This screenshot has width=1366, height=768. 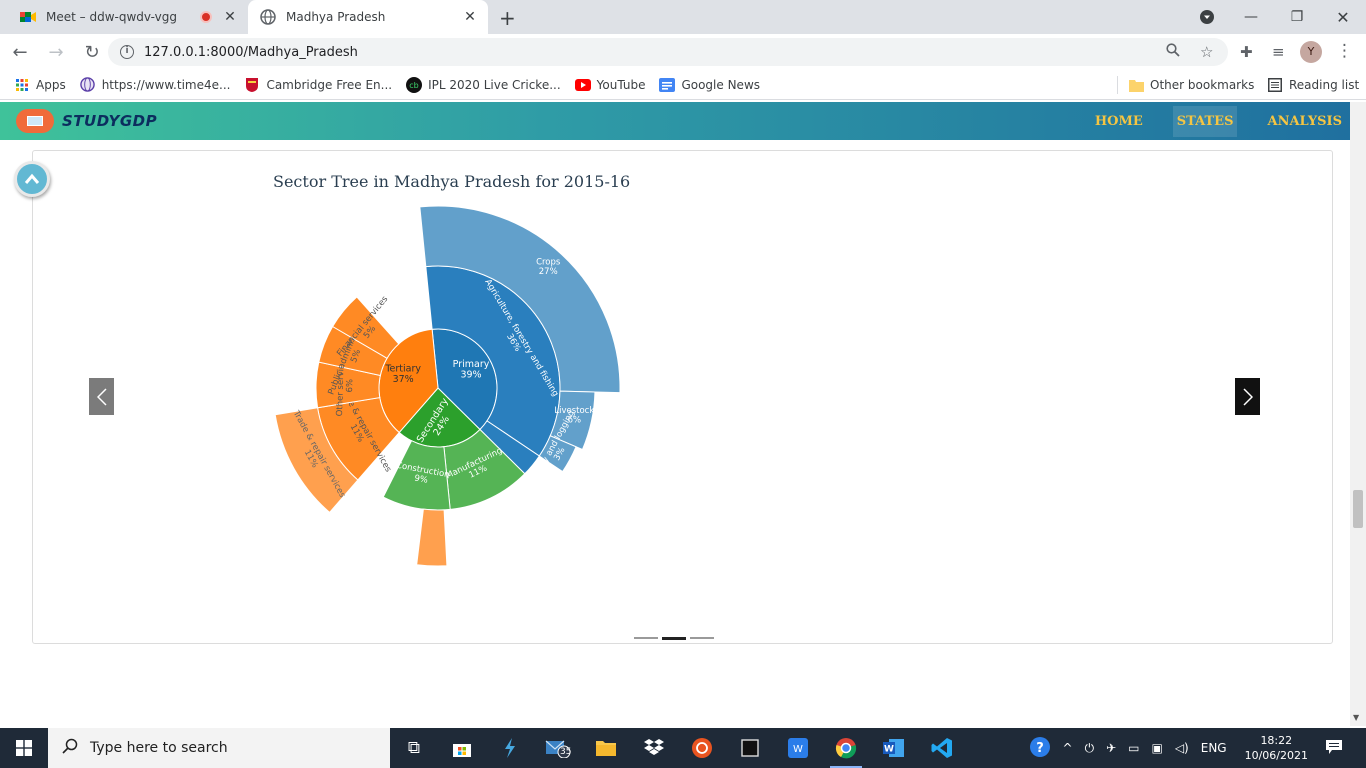 What do you see at coordinates (548, 267) in the screenshot?
I see `crop-label: Crops 27%` at bounding box center [548, 267].